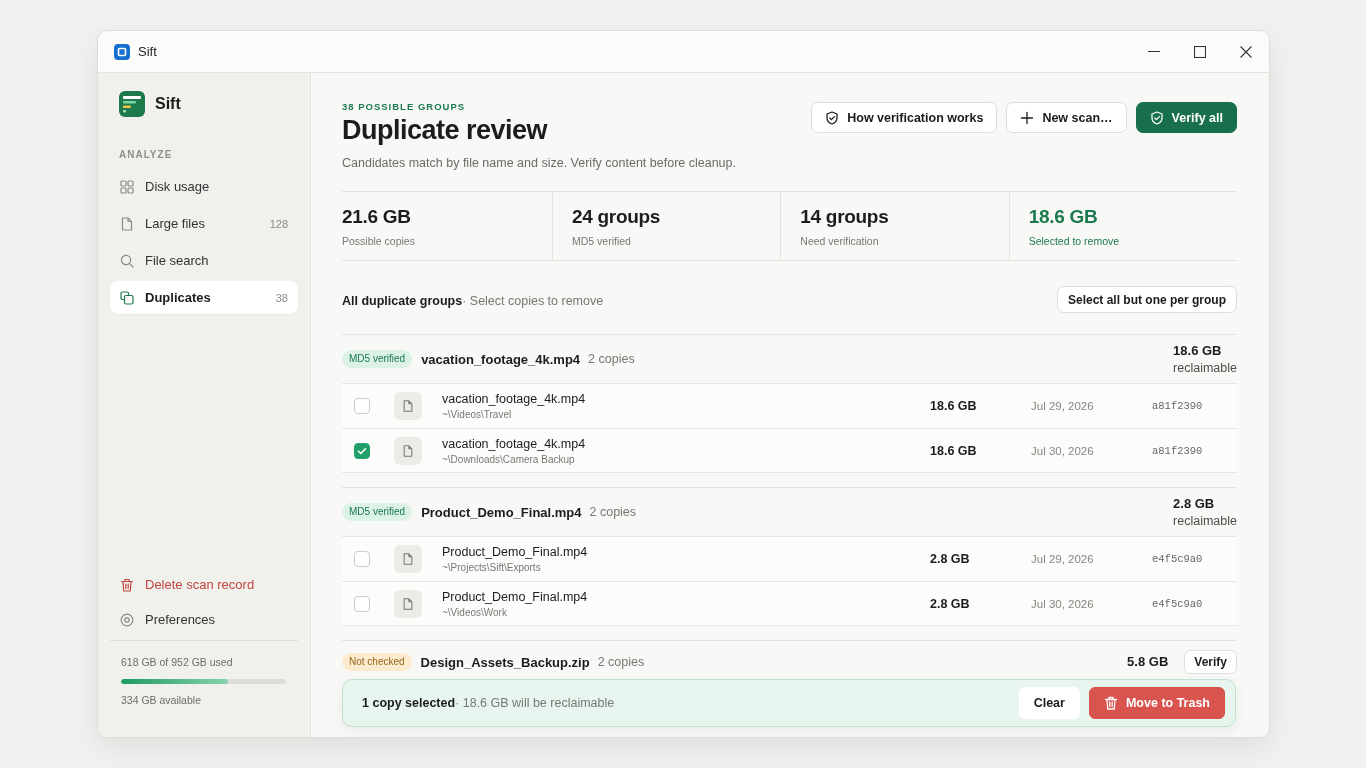 This screenshot has width=1366, height=768. What do you see at coordinates (475, 612) in the screenshot?
I see `file-path: ~\Videos\Work` at bounding box center [475, 612].